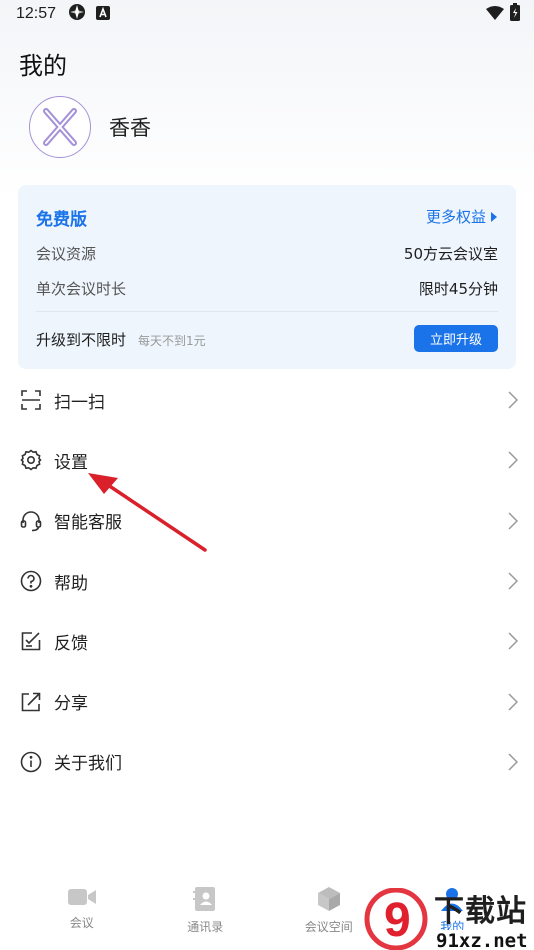 Image resolution: width=534 pixels, height=950 pixels. I want to click on sync-icon, so click(77, 14).